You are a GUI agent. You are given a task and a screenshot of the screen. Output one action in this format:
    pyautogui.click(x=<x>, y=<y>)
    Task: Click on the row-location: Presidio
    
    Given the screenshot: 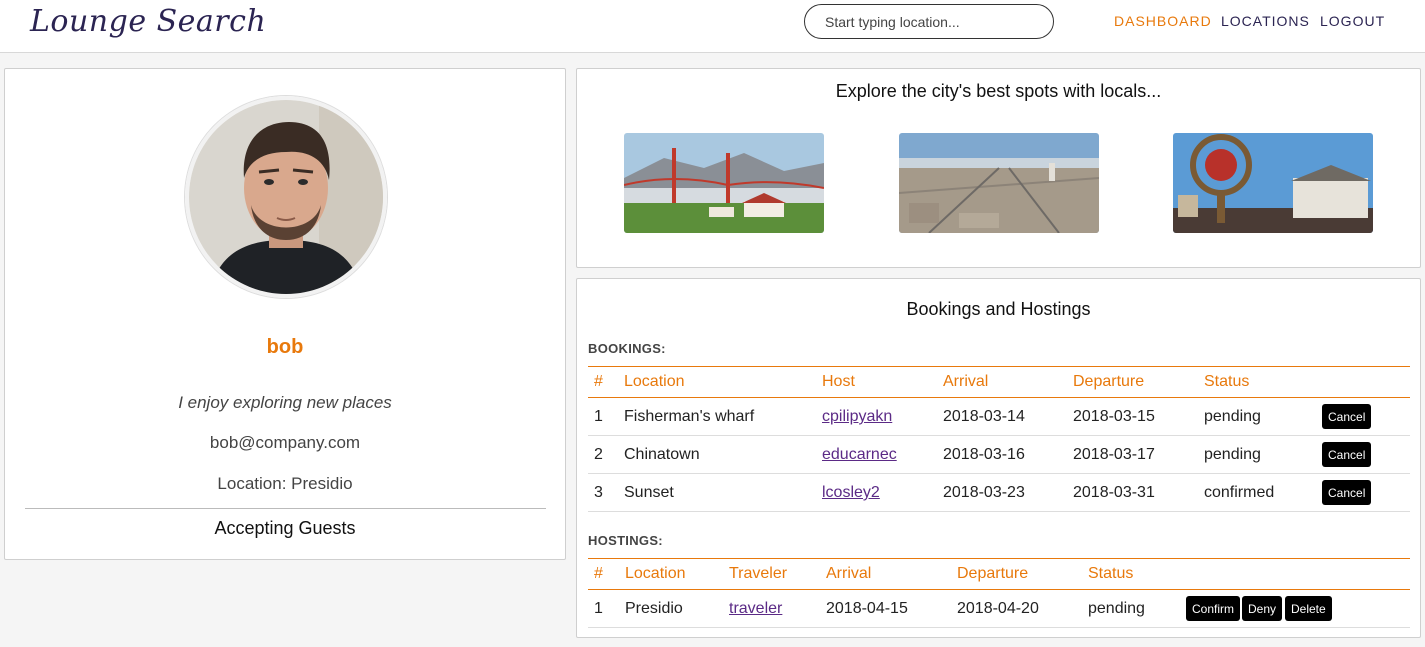 What is the action you would take?
    pyautogui.click(x=654, y=608)
    